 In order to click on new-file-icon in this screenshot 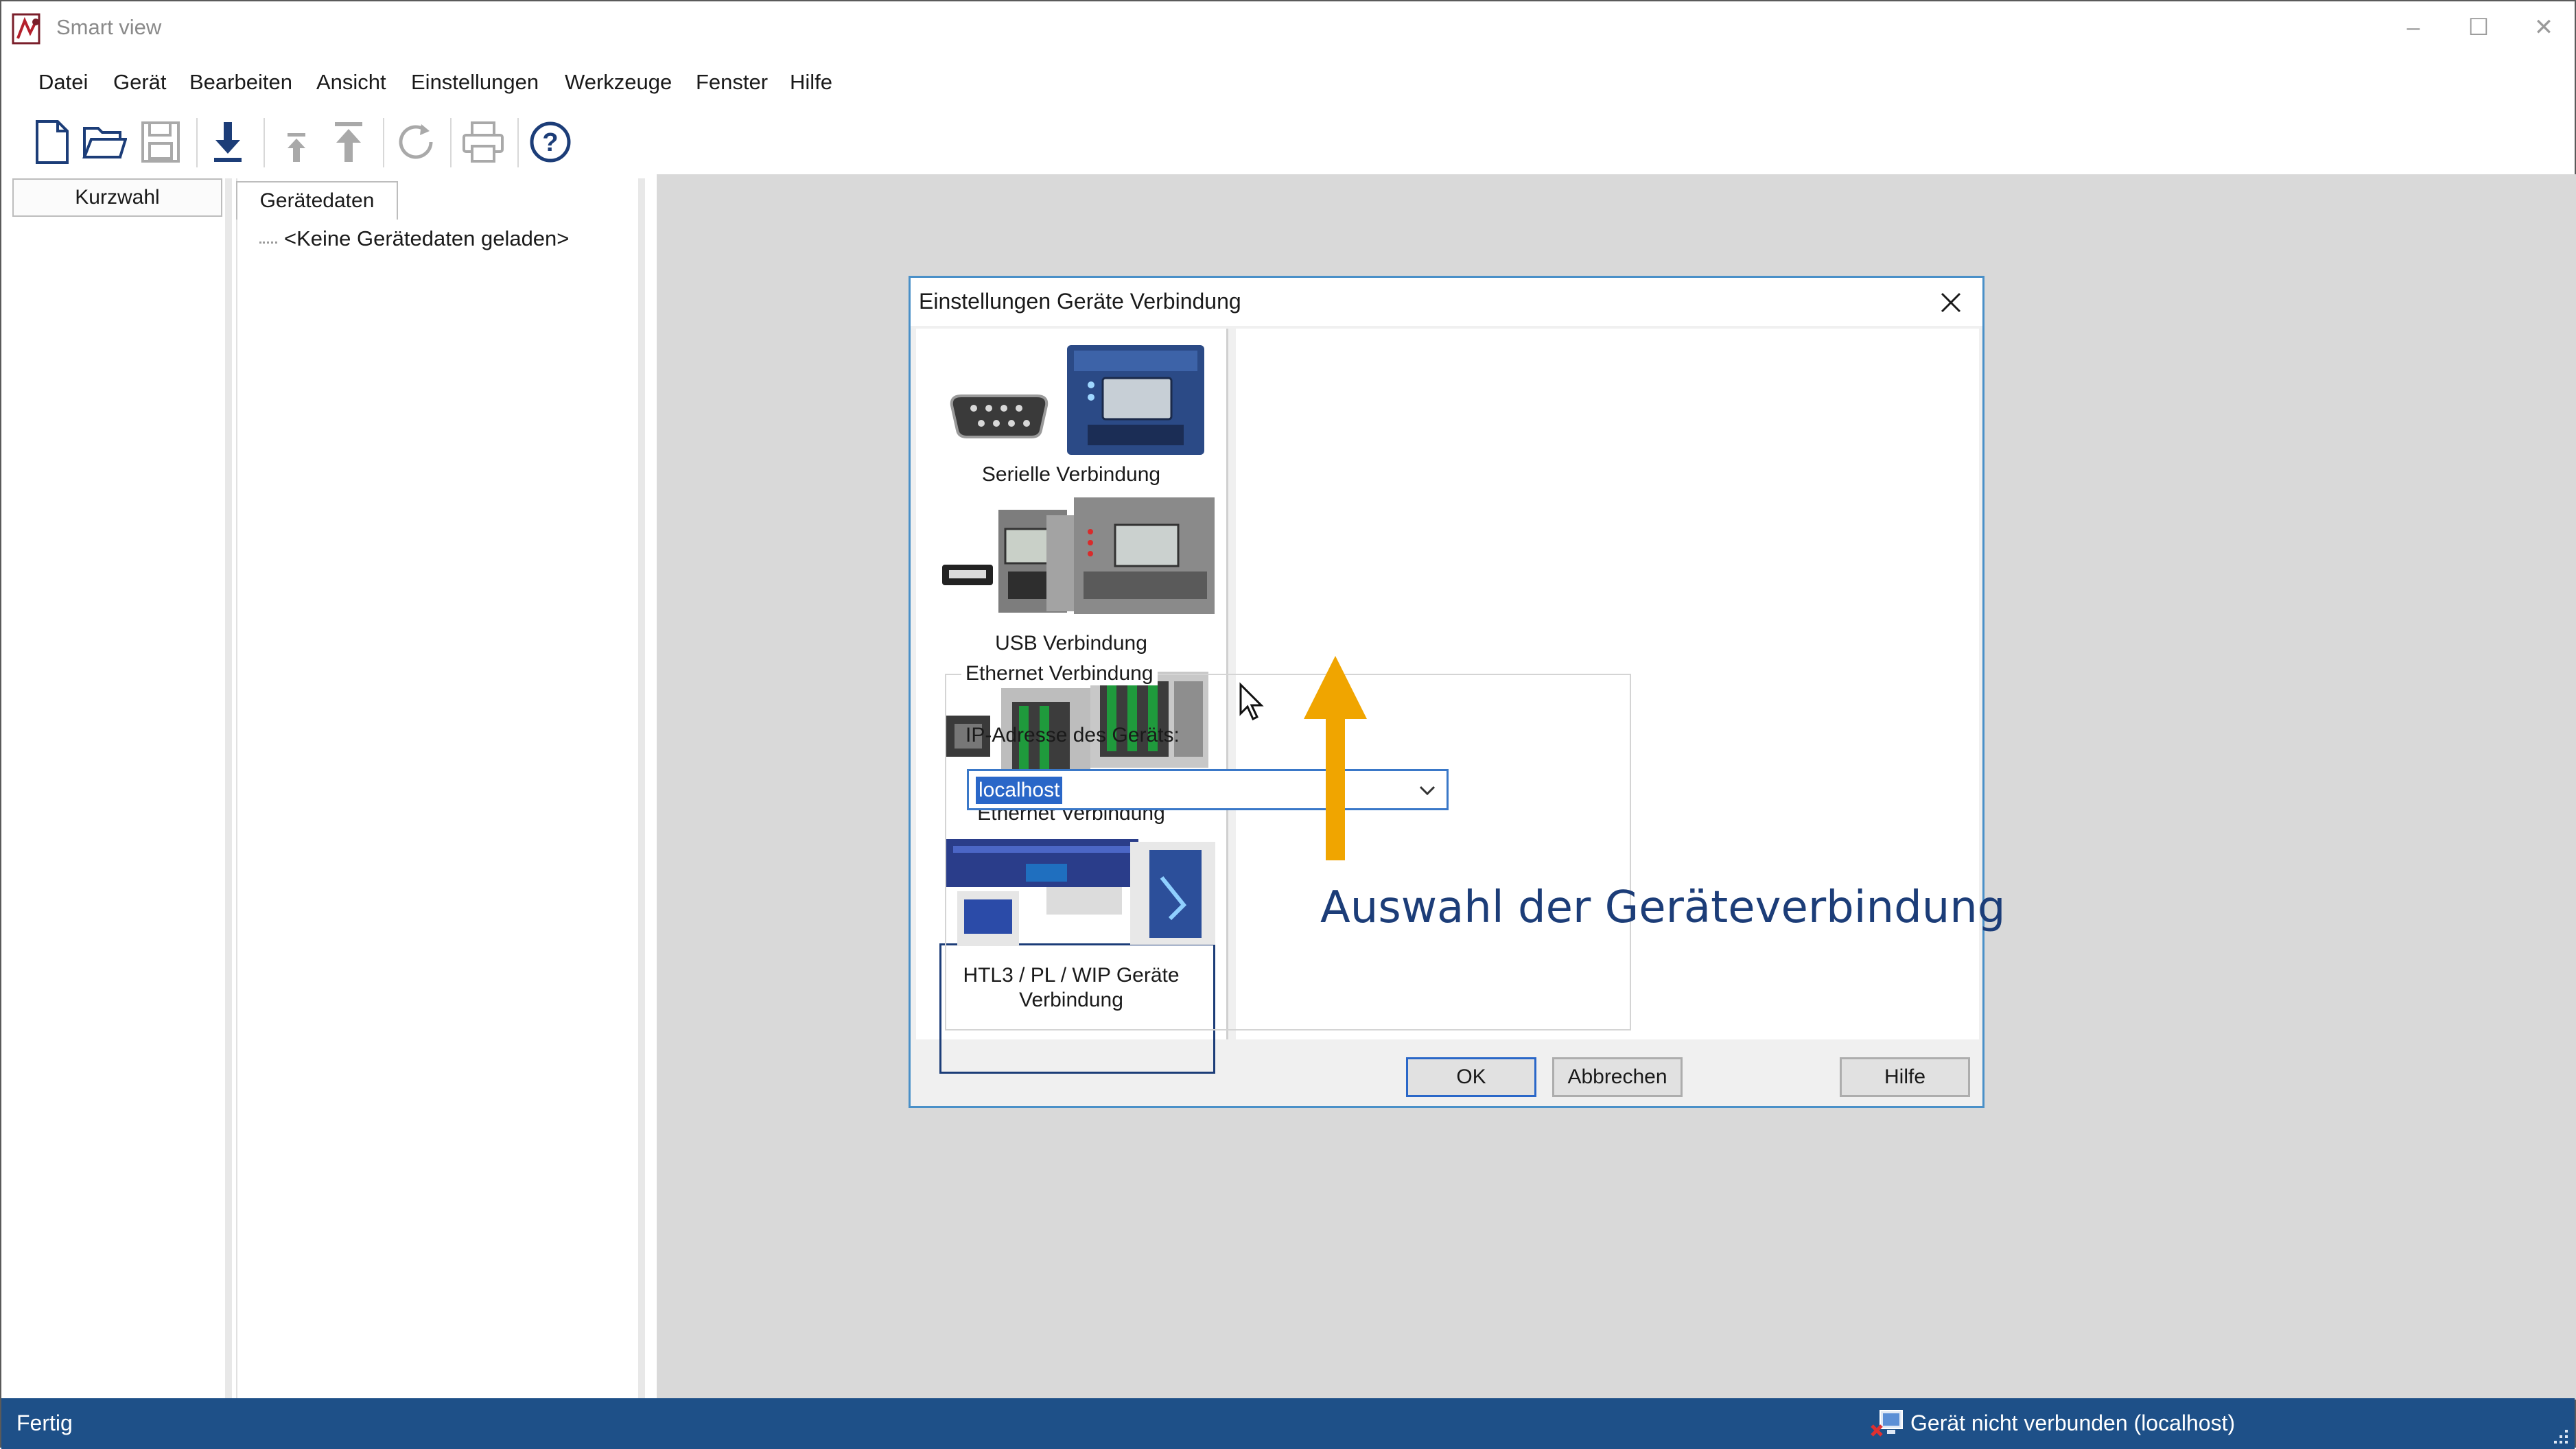, I will do `click(52, 142)`.